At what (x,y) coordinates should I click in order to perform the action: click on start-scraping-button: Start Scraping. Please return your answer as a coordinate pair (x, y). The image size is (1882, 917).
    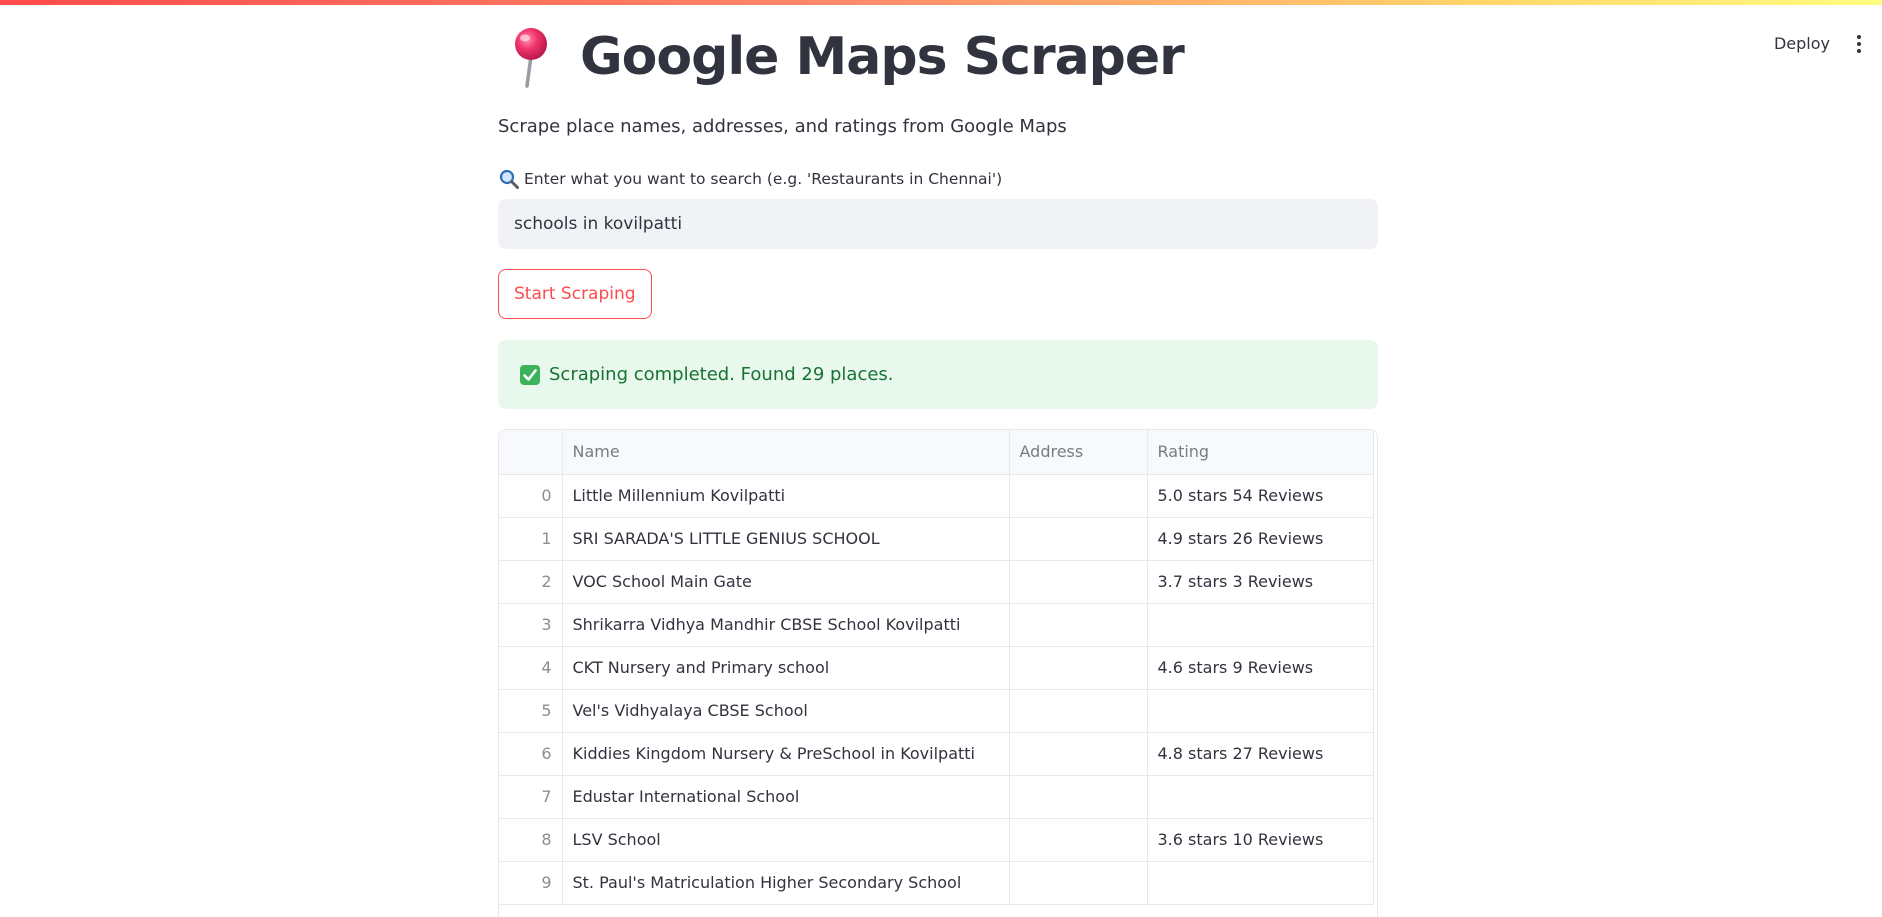
    Looking at the image, I should click on (575, 294).